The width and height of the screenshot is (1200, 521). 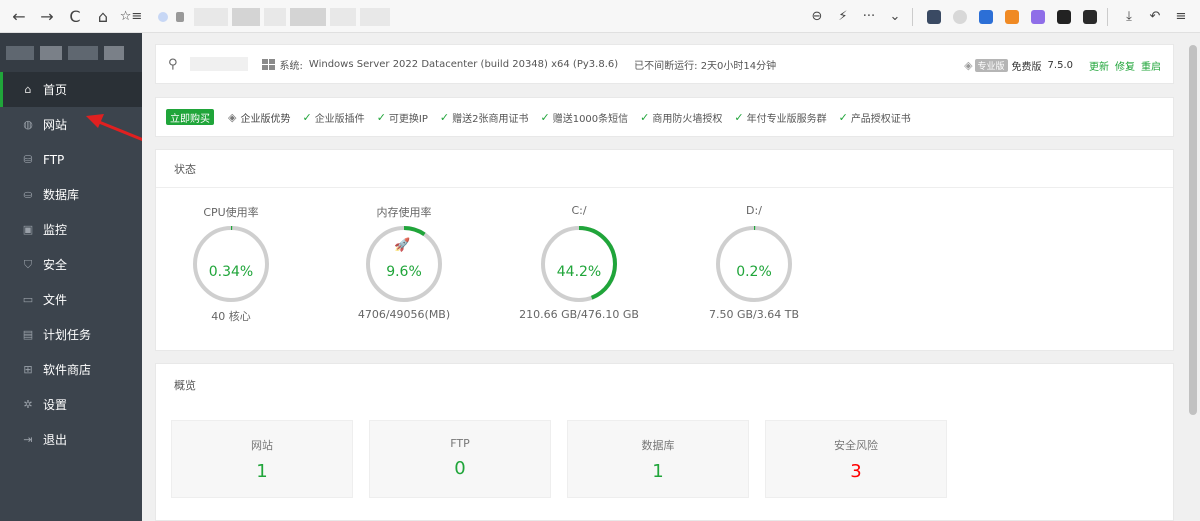 What do you see at coordinates (55, 265) in the screenshot?
I see `sidebar-item-label: 安全` at bounding box center [55, 265].